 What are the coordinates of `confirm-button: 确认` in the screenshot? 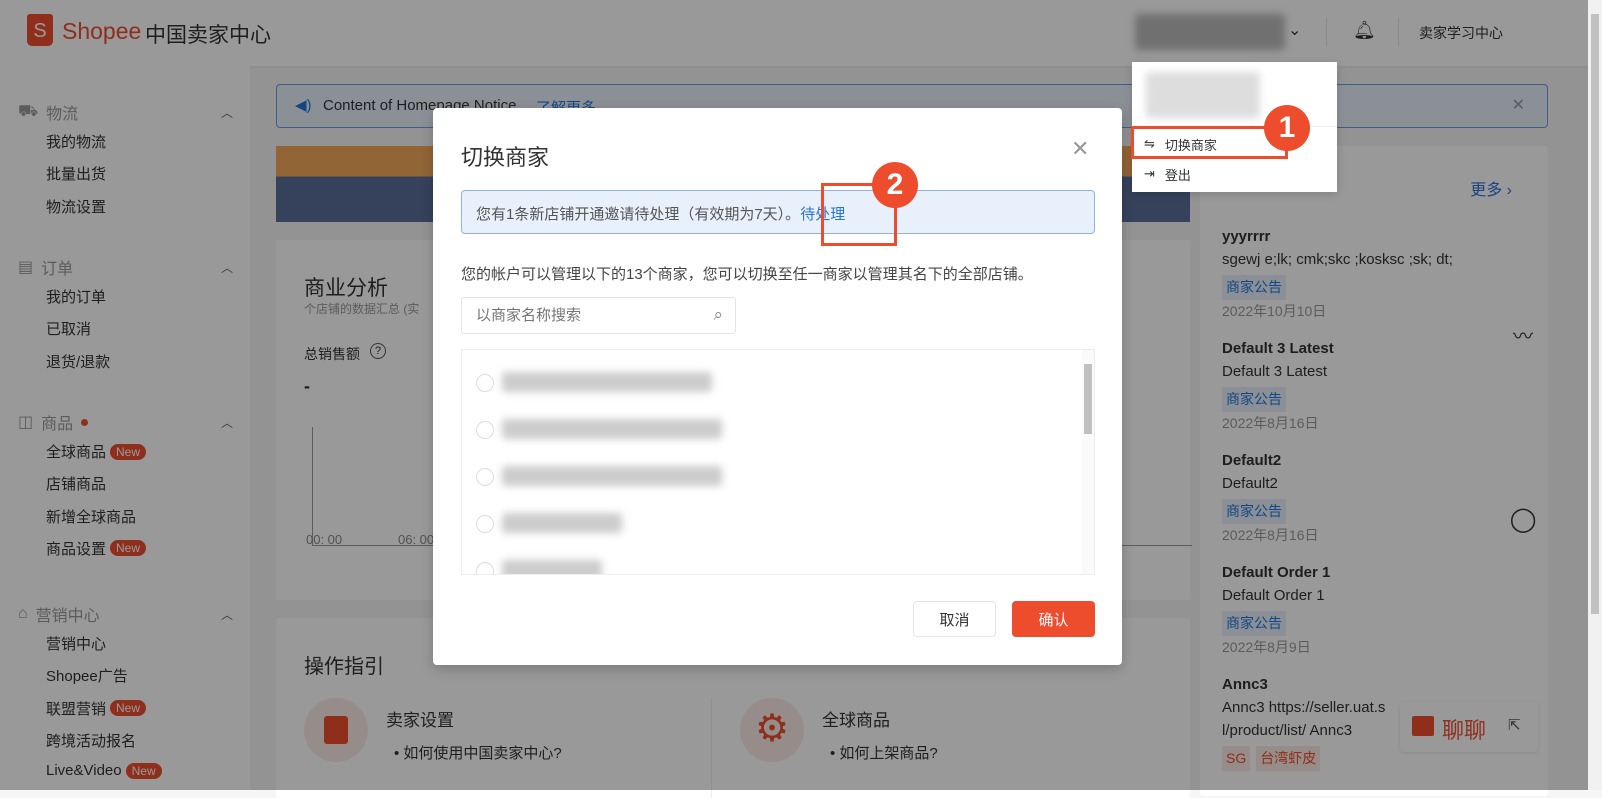 It's located at (1053, 619).